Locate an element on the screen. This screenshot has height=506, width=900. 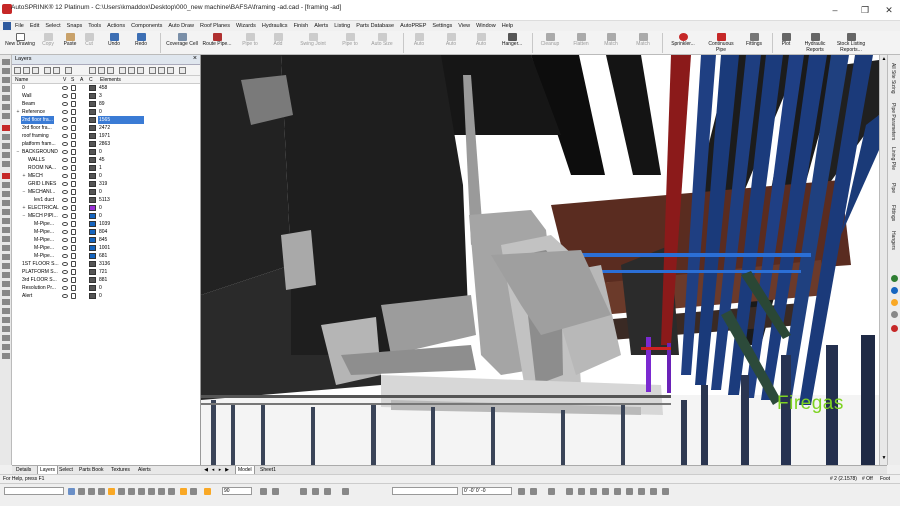
rectangle-tool-icon is located at coordinates (6, 98).